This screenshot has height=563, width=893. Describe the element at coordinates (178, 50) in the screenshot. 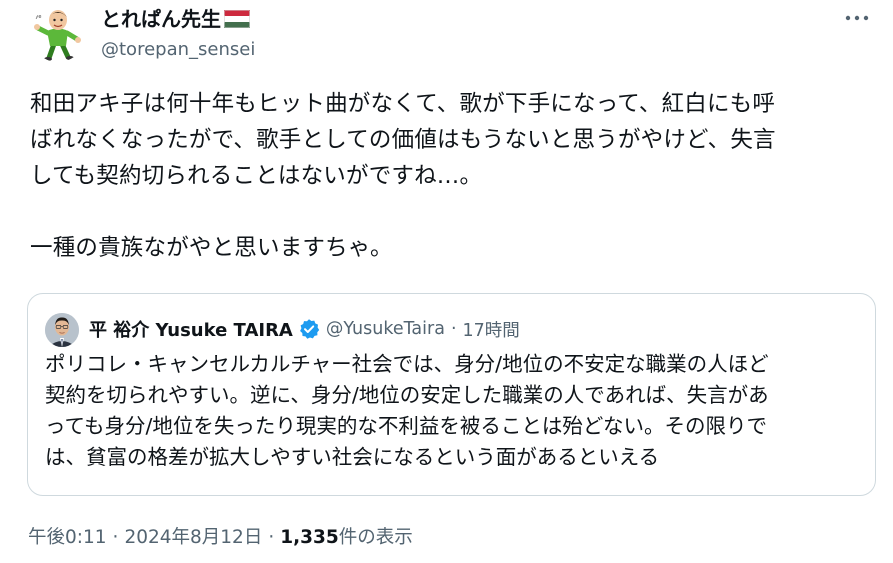

I see `author-handle: @torepan_sensei` at that location.